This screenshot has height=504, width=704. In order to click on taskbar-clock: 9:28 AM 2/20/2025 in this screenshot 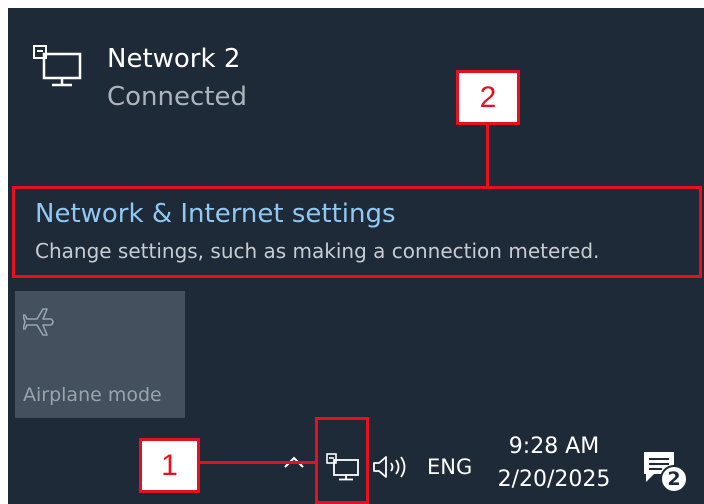, I will do `click(554, 463)`.